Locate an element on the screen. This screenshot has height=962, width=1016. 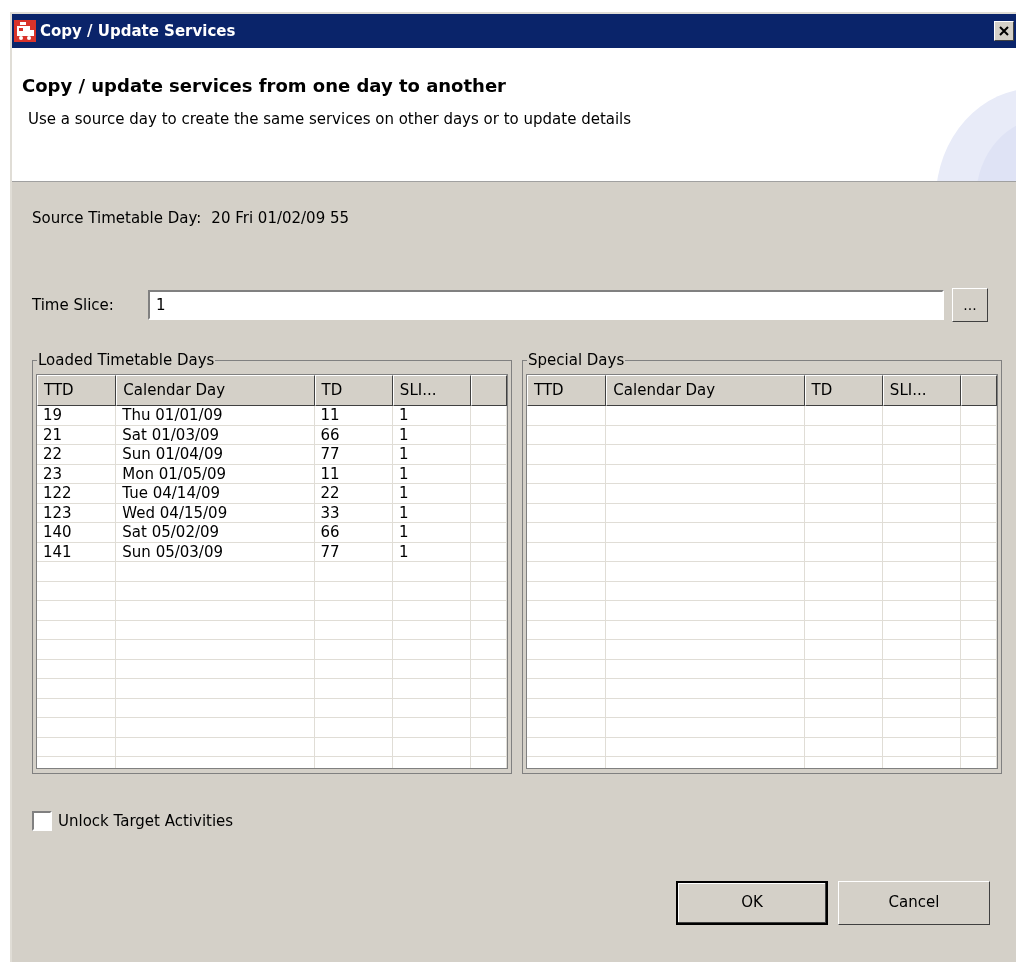
table-cell: Tue 04/14/09 is located at coordinates (215, 494).